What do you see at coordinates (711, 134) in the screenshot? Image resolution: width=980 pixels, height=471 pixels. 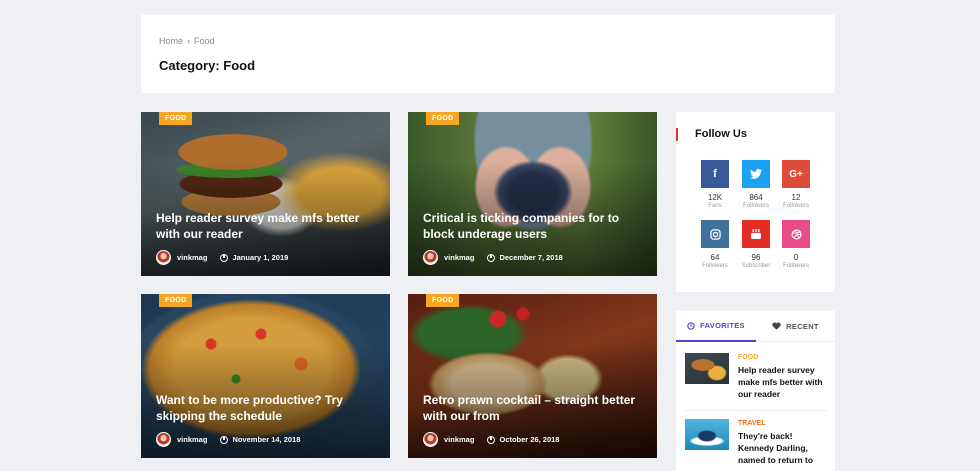 I see `widget-title: Follow Us` at bounding box center [711, 134].